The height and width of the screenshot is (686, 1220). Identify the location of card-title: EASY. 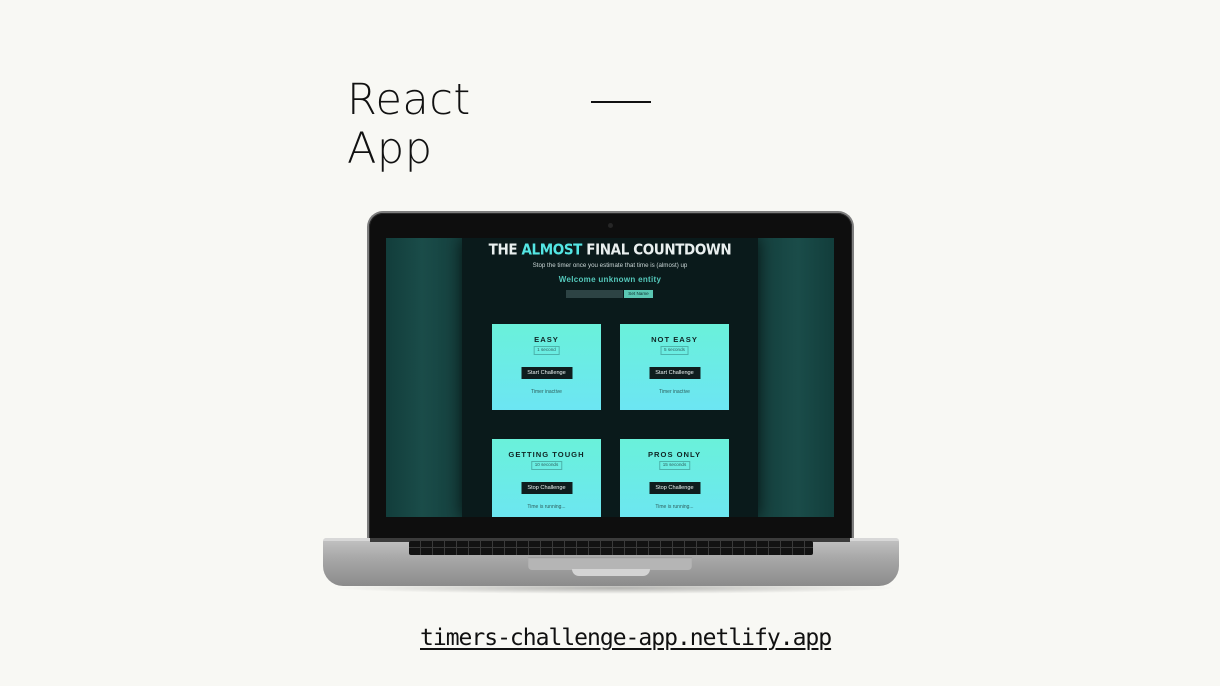
(546, 339).